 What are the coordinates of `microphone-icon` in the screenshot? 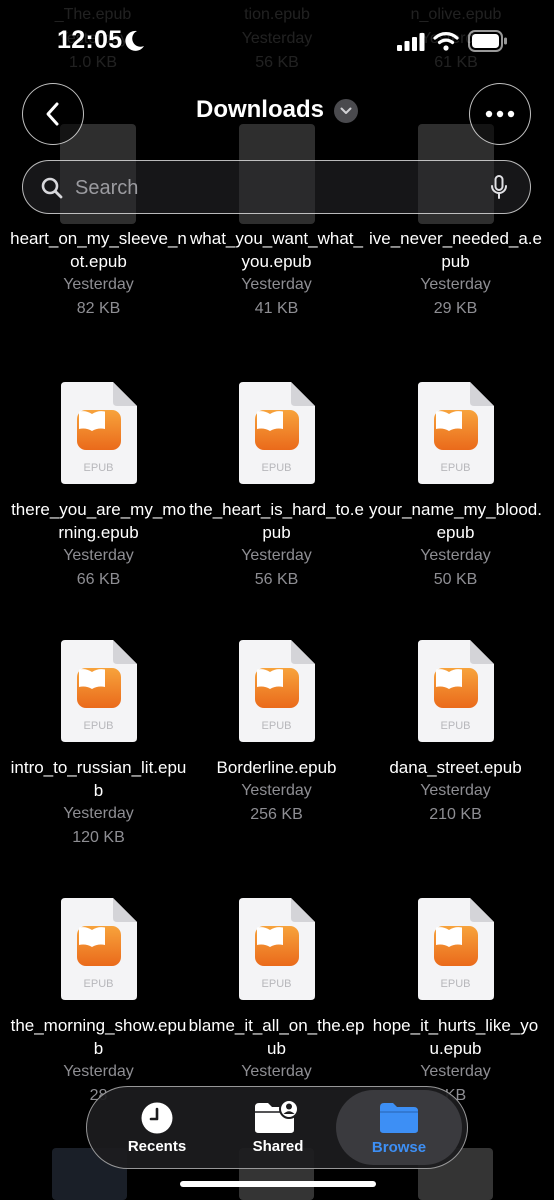 It's located at (499, 188).